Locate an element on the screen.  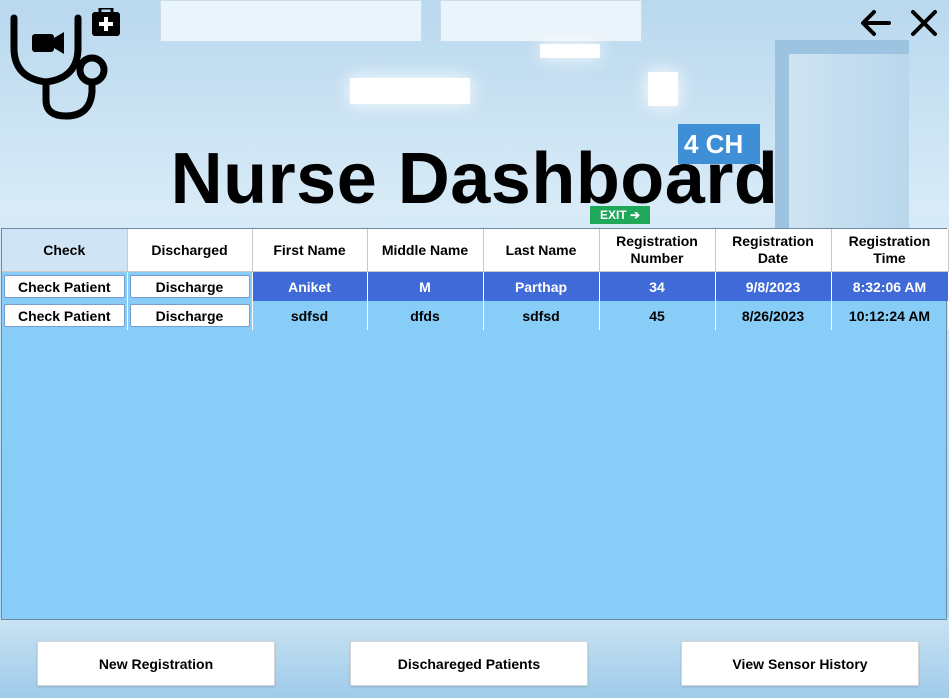
column-header-first-name: First Name is located at coordinates (310, 250).